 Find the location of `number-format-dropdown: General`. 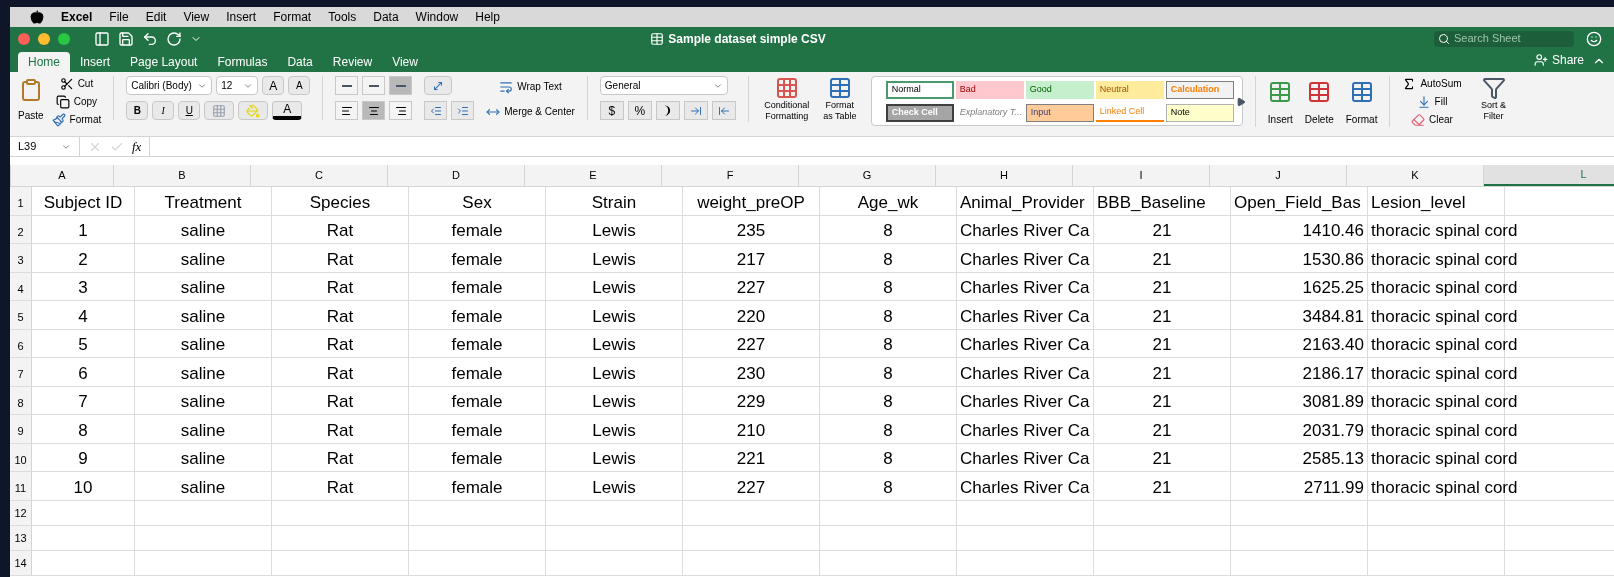

number-format-dropdown: General is located at coordinates (663, 85).